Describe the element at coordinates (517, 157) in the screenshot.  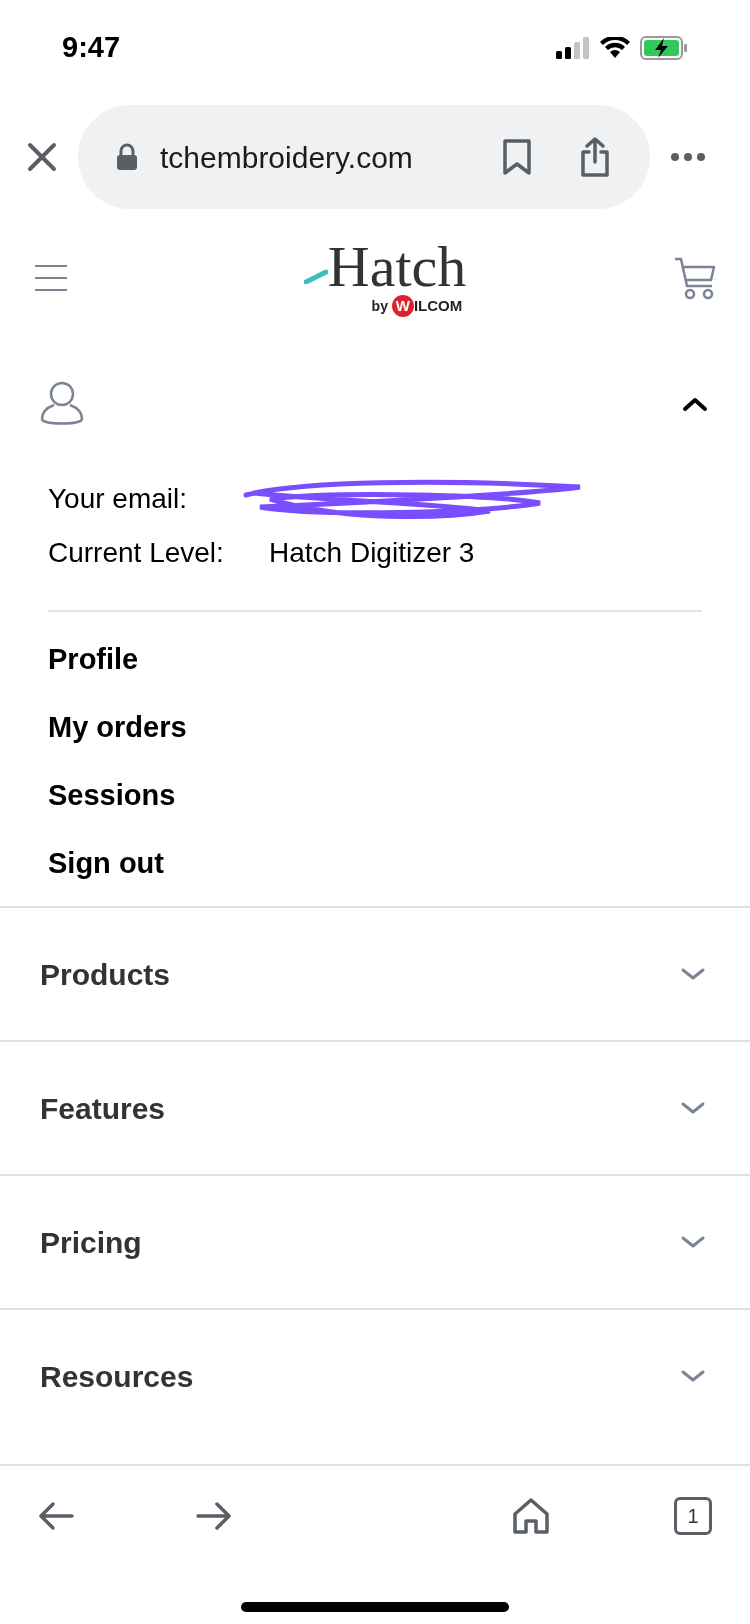
I see `bookmark-icon` at that location.